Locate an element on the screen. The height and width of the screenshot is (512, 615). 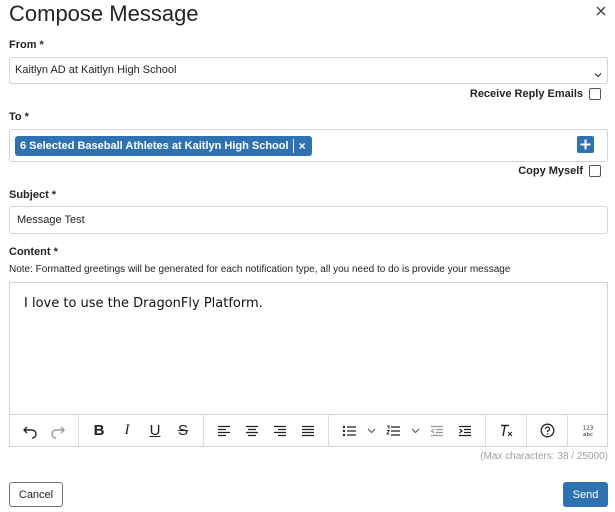
editor-toolbar: B I U S 123 abc is located at coordinates (308, 430).